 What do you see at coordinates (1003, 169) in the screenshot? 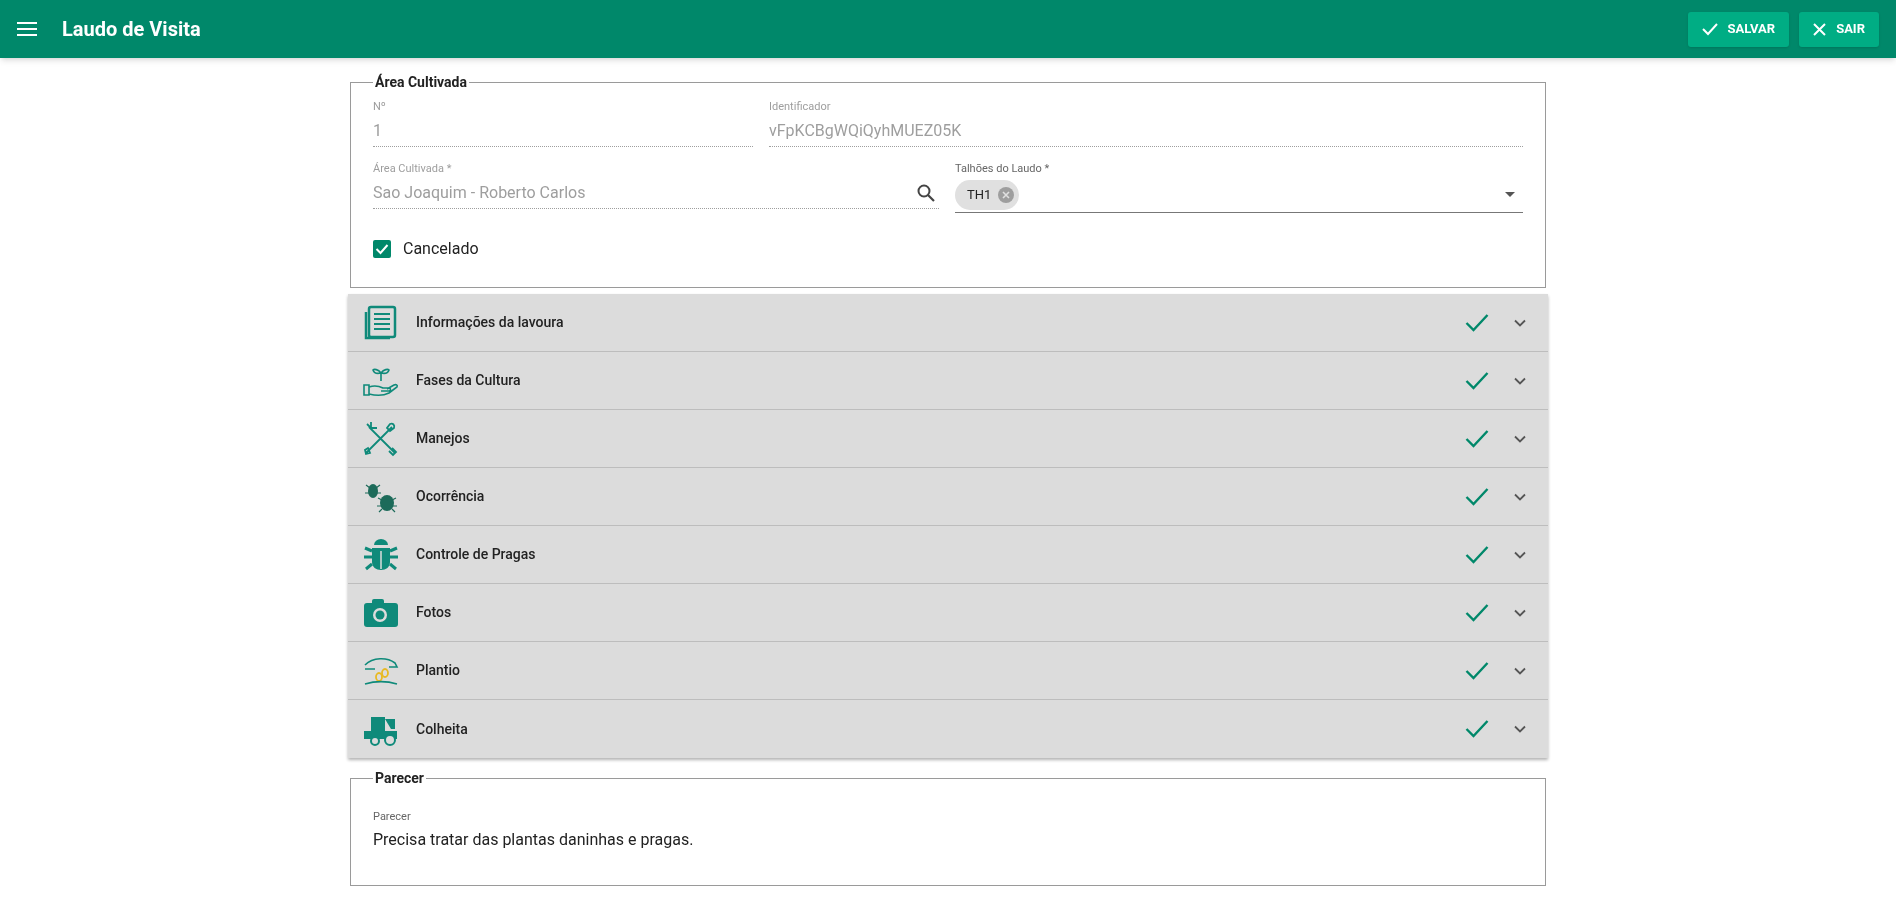
I see `field-label: Talhões do Laudo *` at bounding box center [1003, 169].